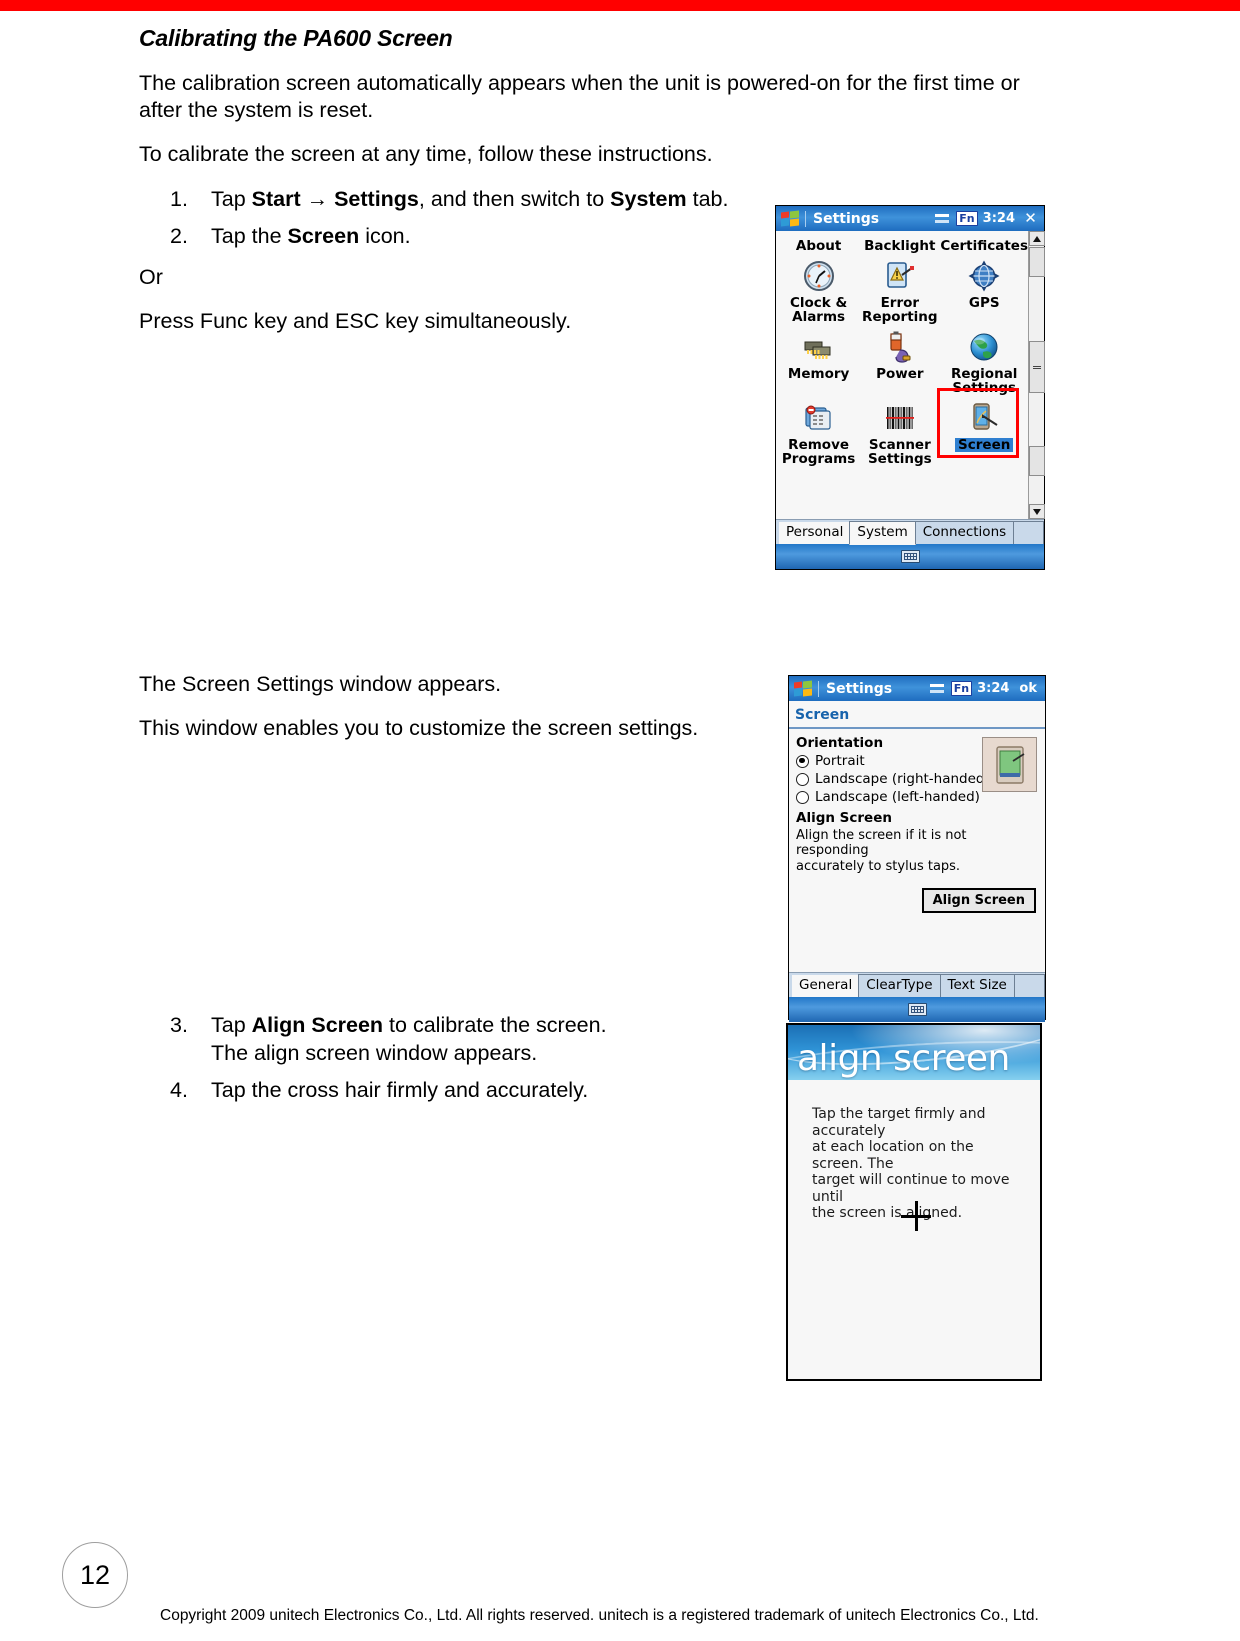  What do you see at coordinates (978, 900) in the screenshot?
I see `align-screen-button: Align Screen` at bounding box center [978, 900].